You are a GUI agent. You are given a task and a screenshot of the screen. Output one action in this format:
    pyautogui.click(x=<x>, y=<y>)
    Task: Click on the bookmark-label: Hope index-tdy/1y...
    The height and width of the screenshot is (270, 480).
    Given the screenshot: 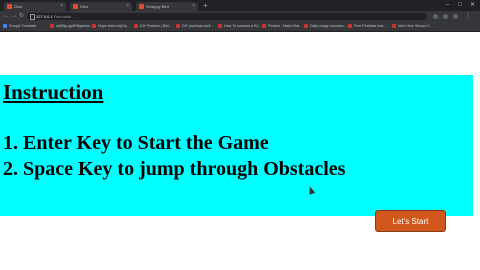 What is the action you would take?
    pyautogui.click(x=114, y=26)
    